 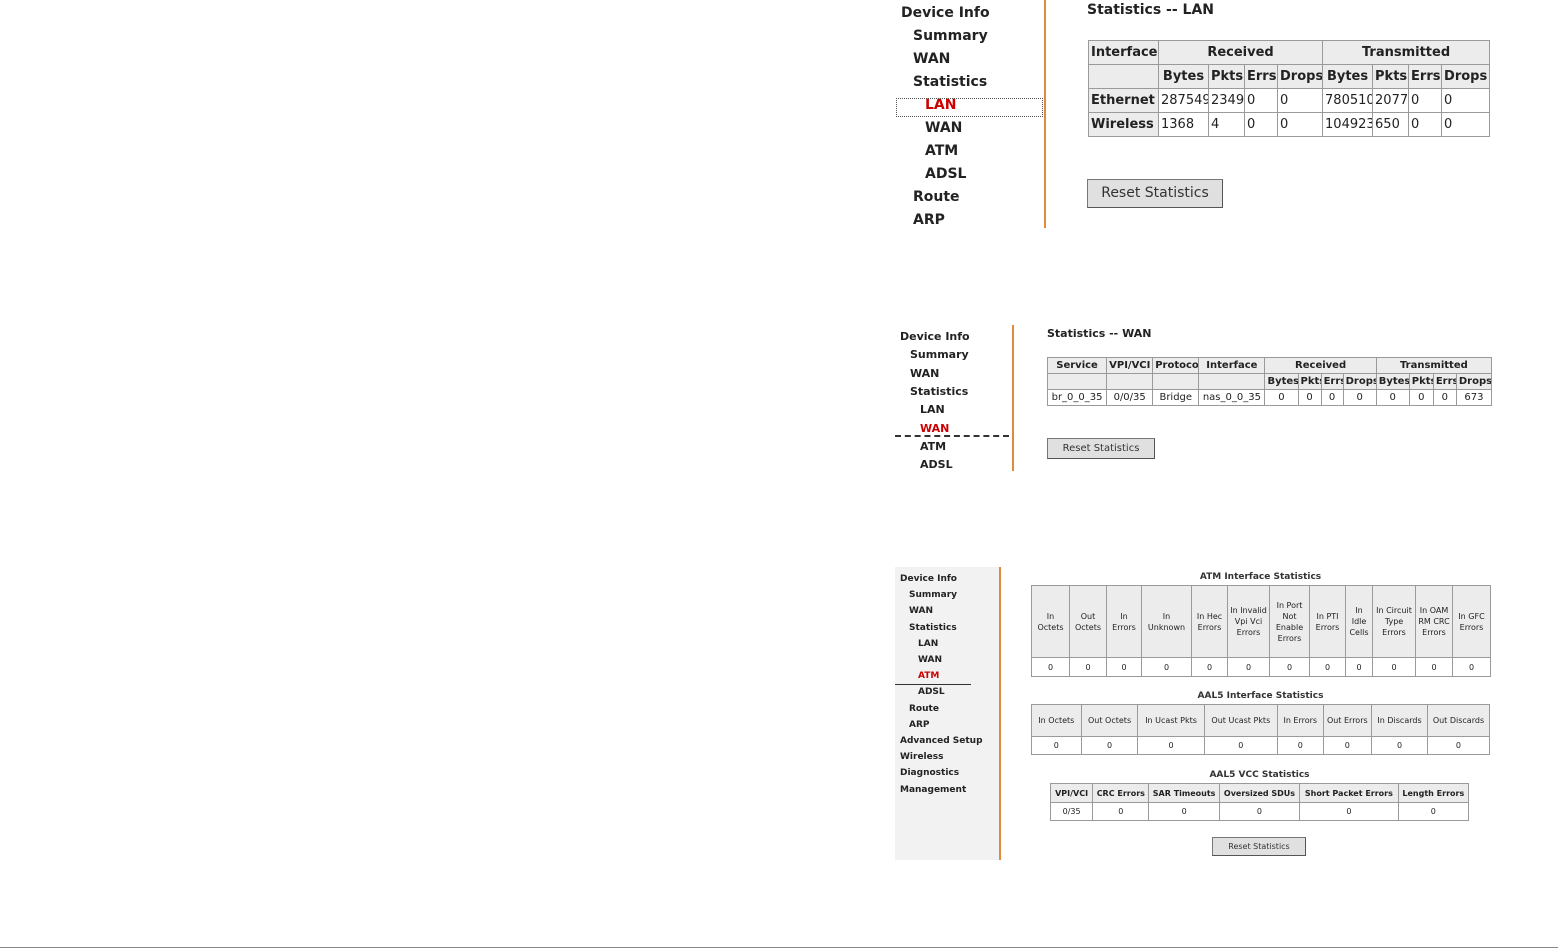 I want to click on table-cell: 2077, so click(x=1391, y=100).